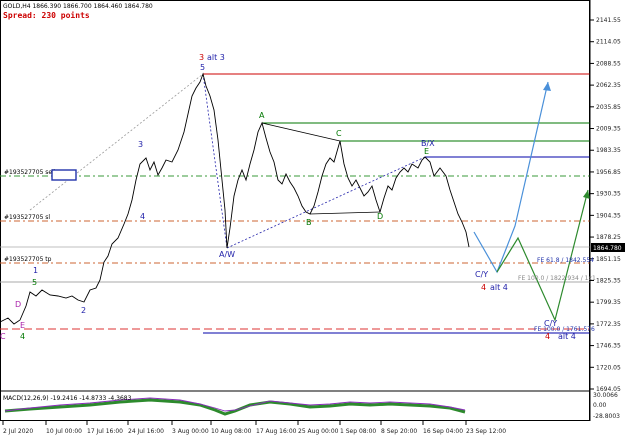 This screenshot has width=625, height=440. What do you see at coordinates (481, 274) in the screenshot?
I see `wave-label-CY: C/Y` at bounding box center [481, 274].